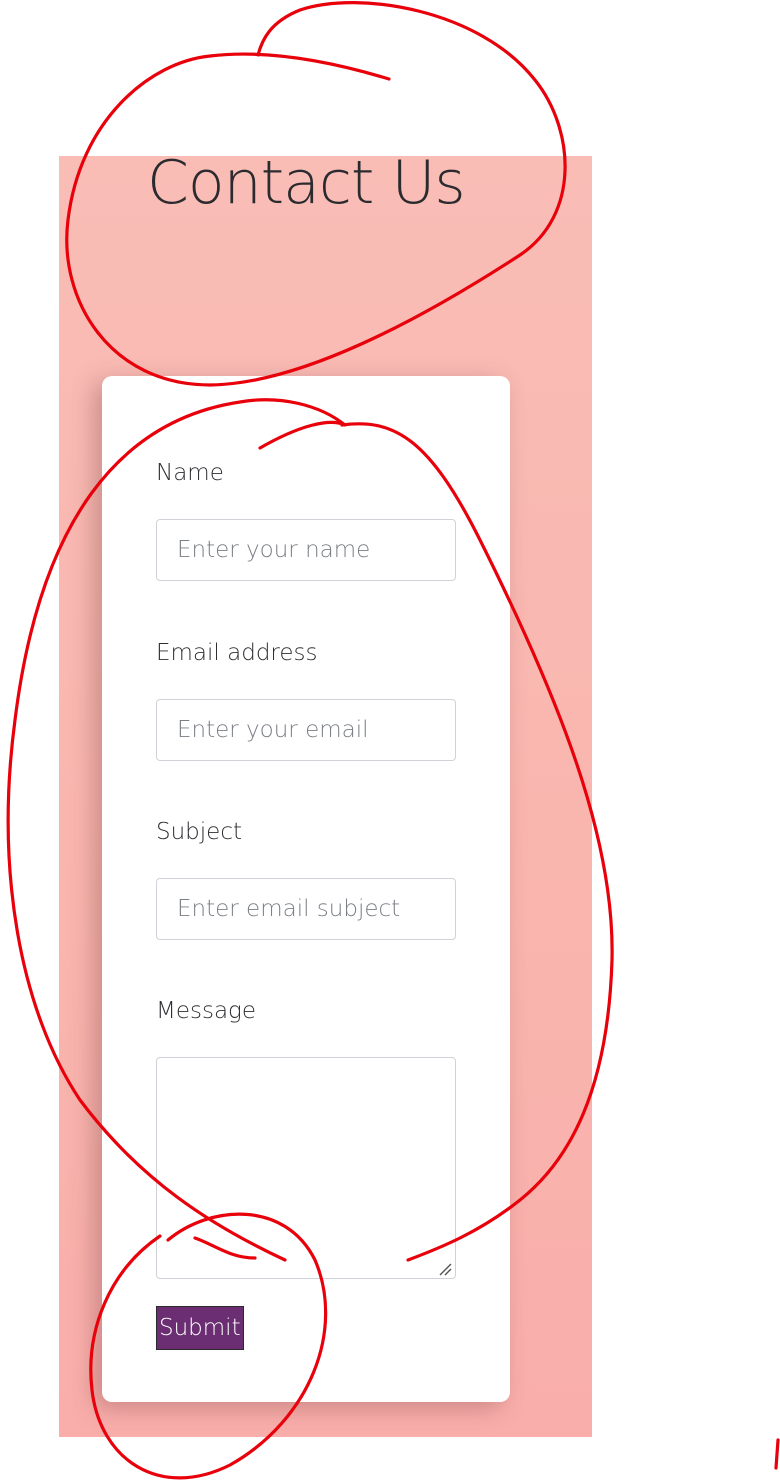 This screenshot has height=1484, width=780. I want to click on subject-label: Subject, so click(199, 832).